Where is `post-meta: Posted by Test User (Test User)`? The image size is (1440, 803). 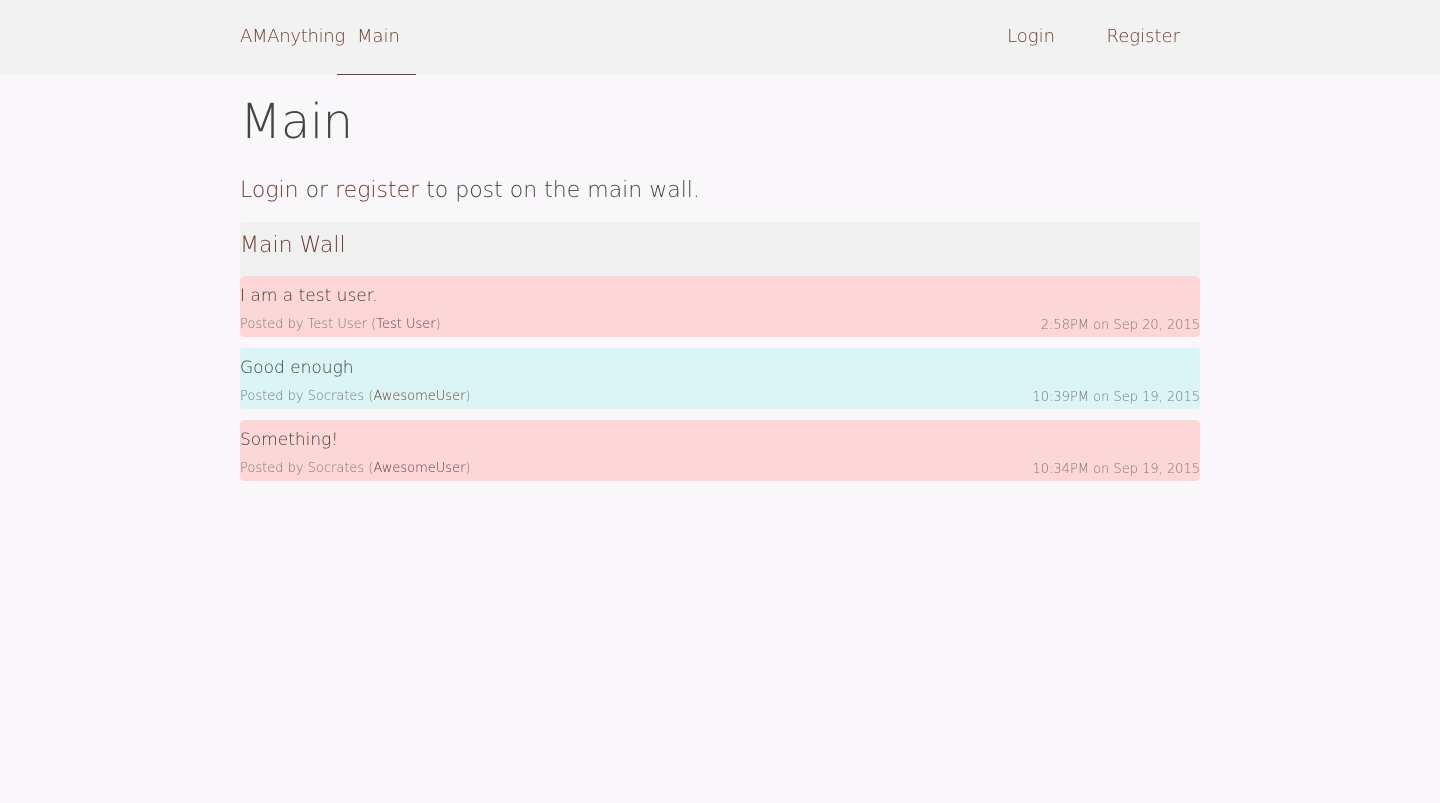 post-meta: Posted by Test User (Test User) is located at coordinates (340, 324).